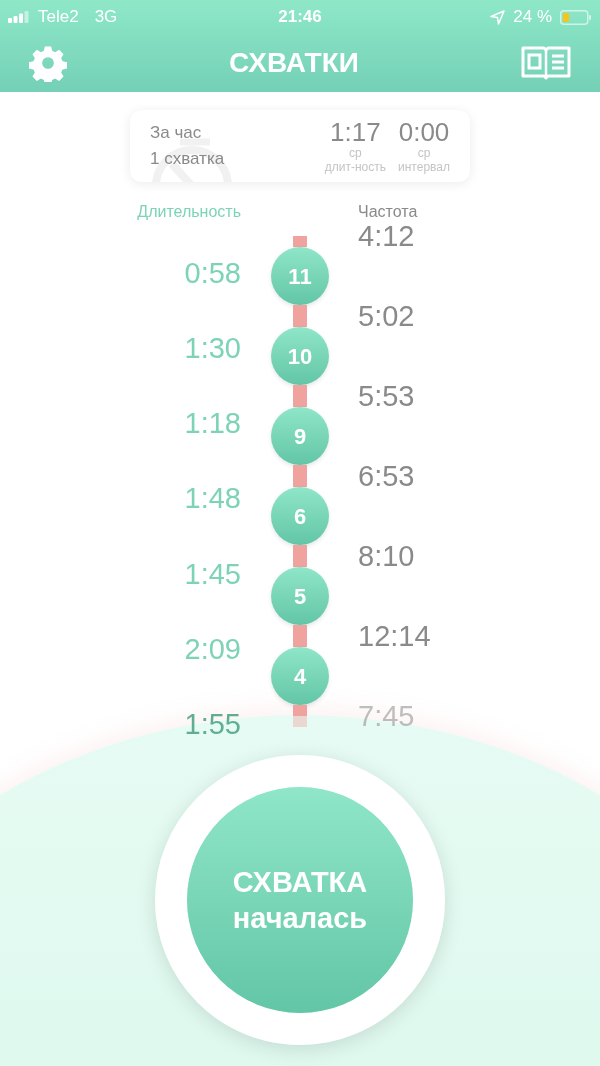  I want to click on duration-value: 1:30, so click(212, 349).